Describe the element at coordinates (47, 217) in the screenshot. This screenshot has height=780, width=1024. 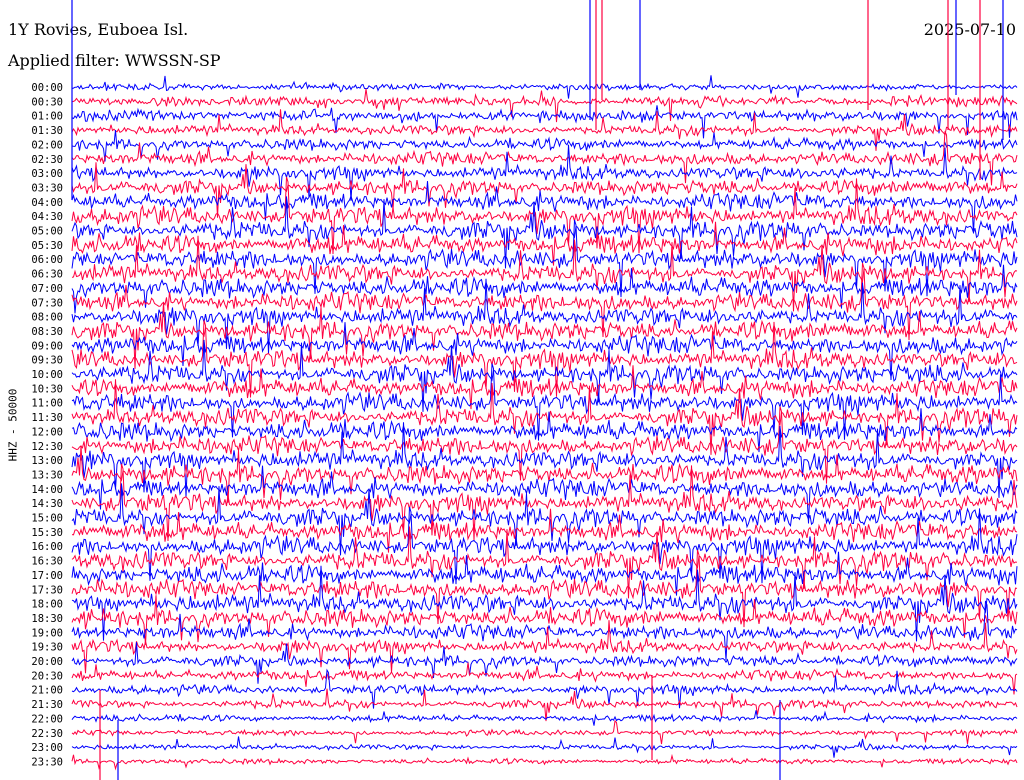
I see `row-label-0430: 04:30` at that location.